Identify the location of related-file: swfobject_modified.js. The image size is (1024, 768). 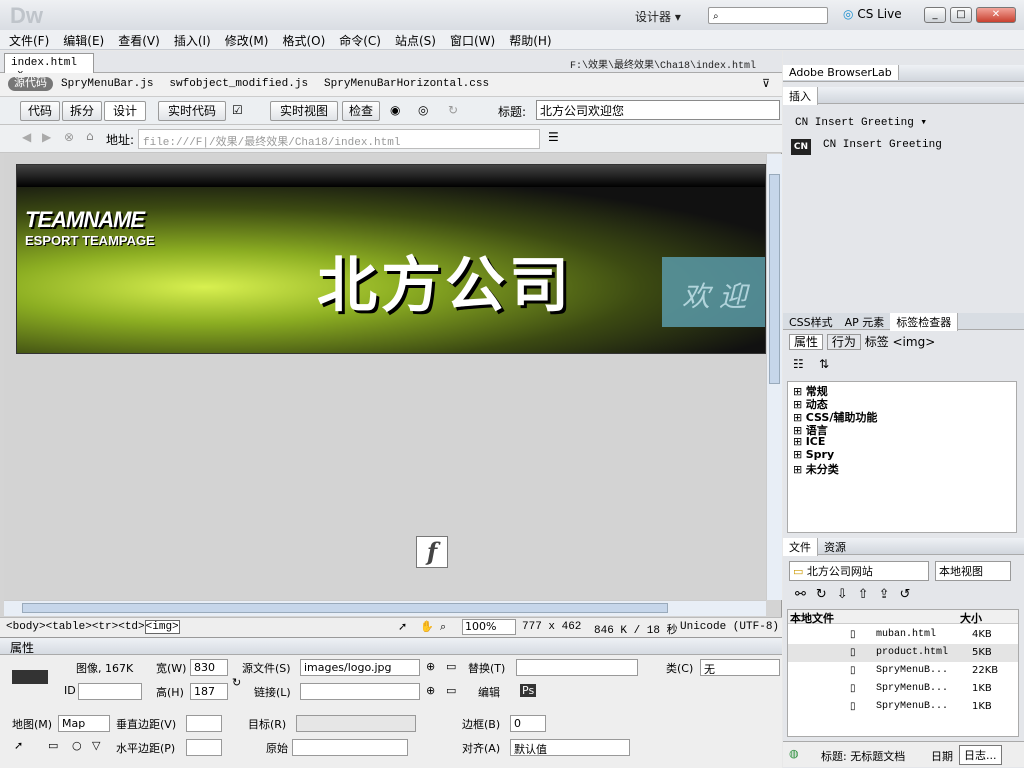
(238, 84).